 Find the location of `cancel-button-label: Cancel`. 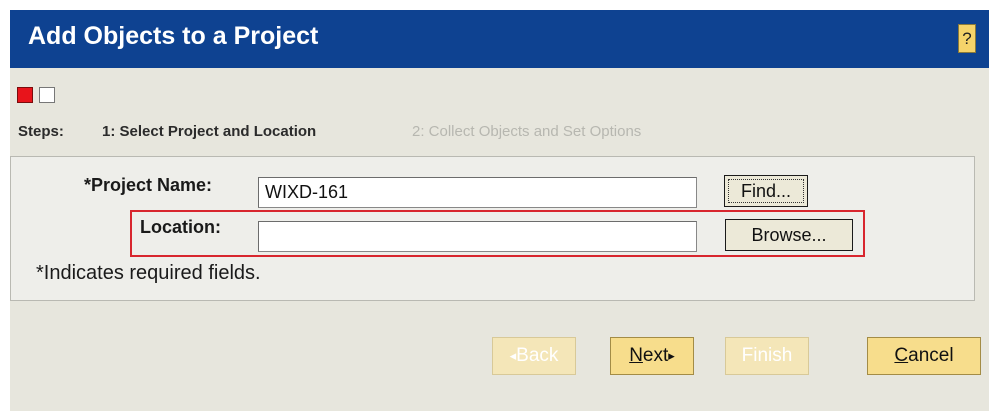

cancel-button-label: Cancel is located at coordinates (924, 355).